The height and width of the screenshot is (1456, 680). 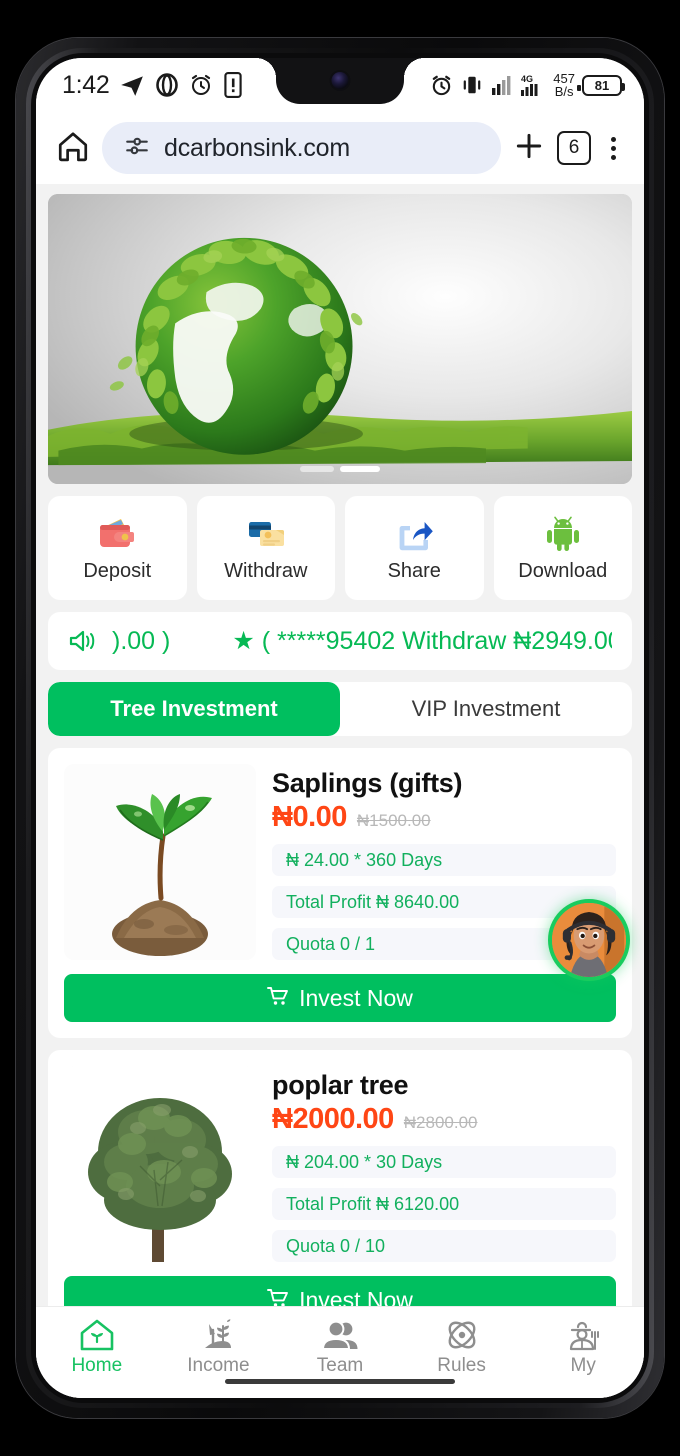 What do you see at coordinates (340, 80) in the screenshot?
I see `front-camera` at bounding box center [340, 80].